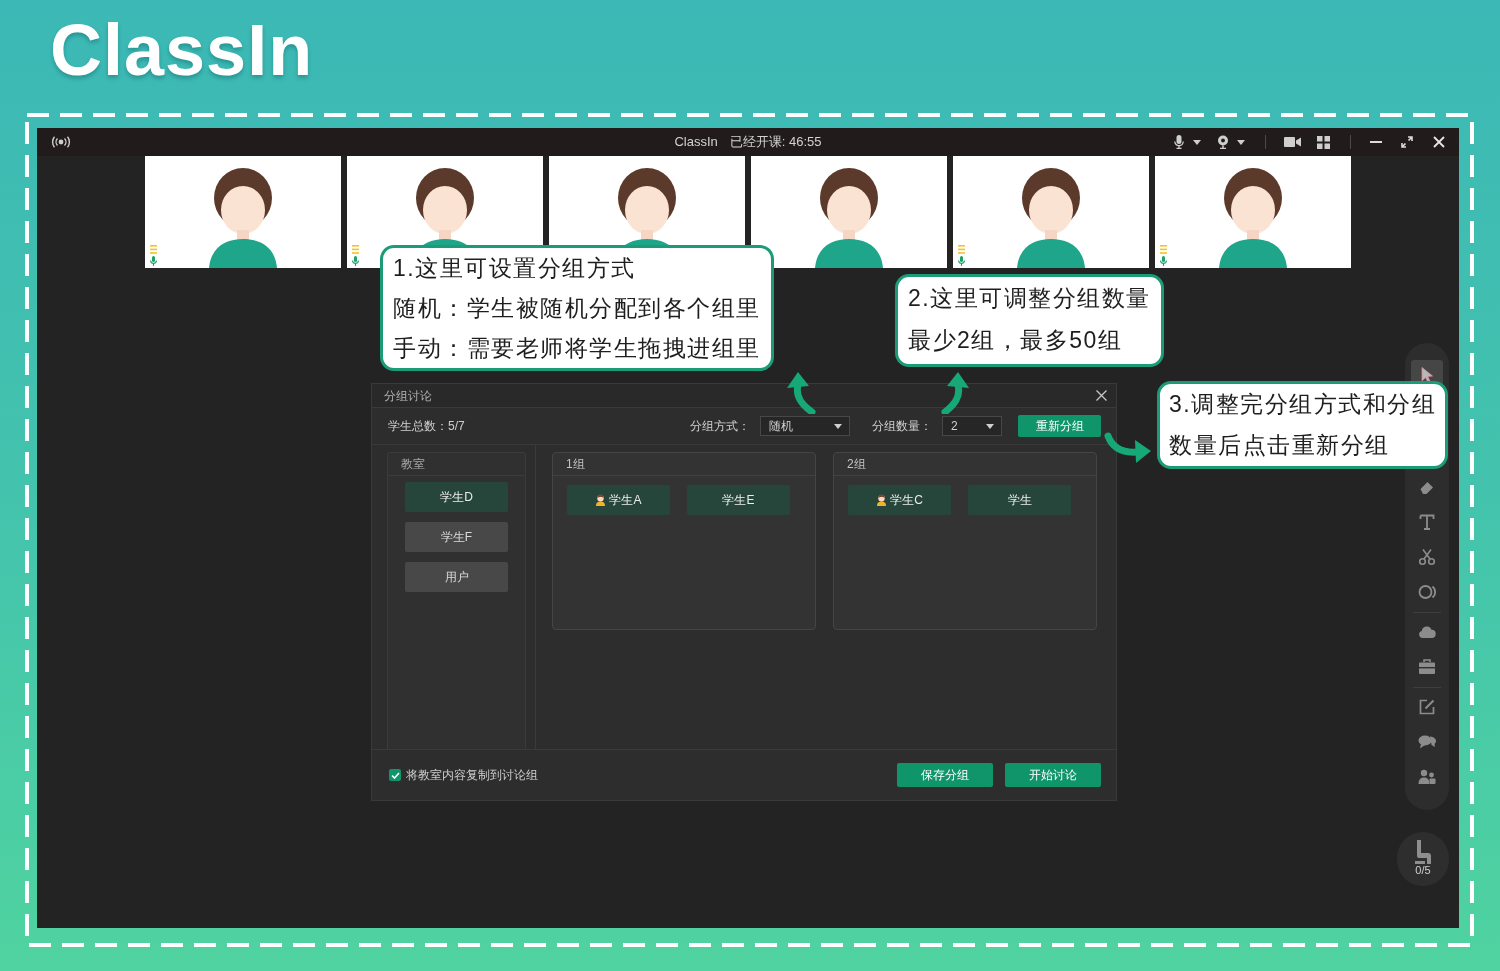  I want to click on checkbox, so click(395, 775).